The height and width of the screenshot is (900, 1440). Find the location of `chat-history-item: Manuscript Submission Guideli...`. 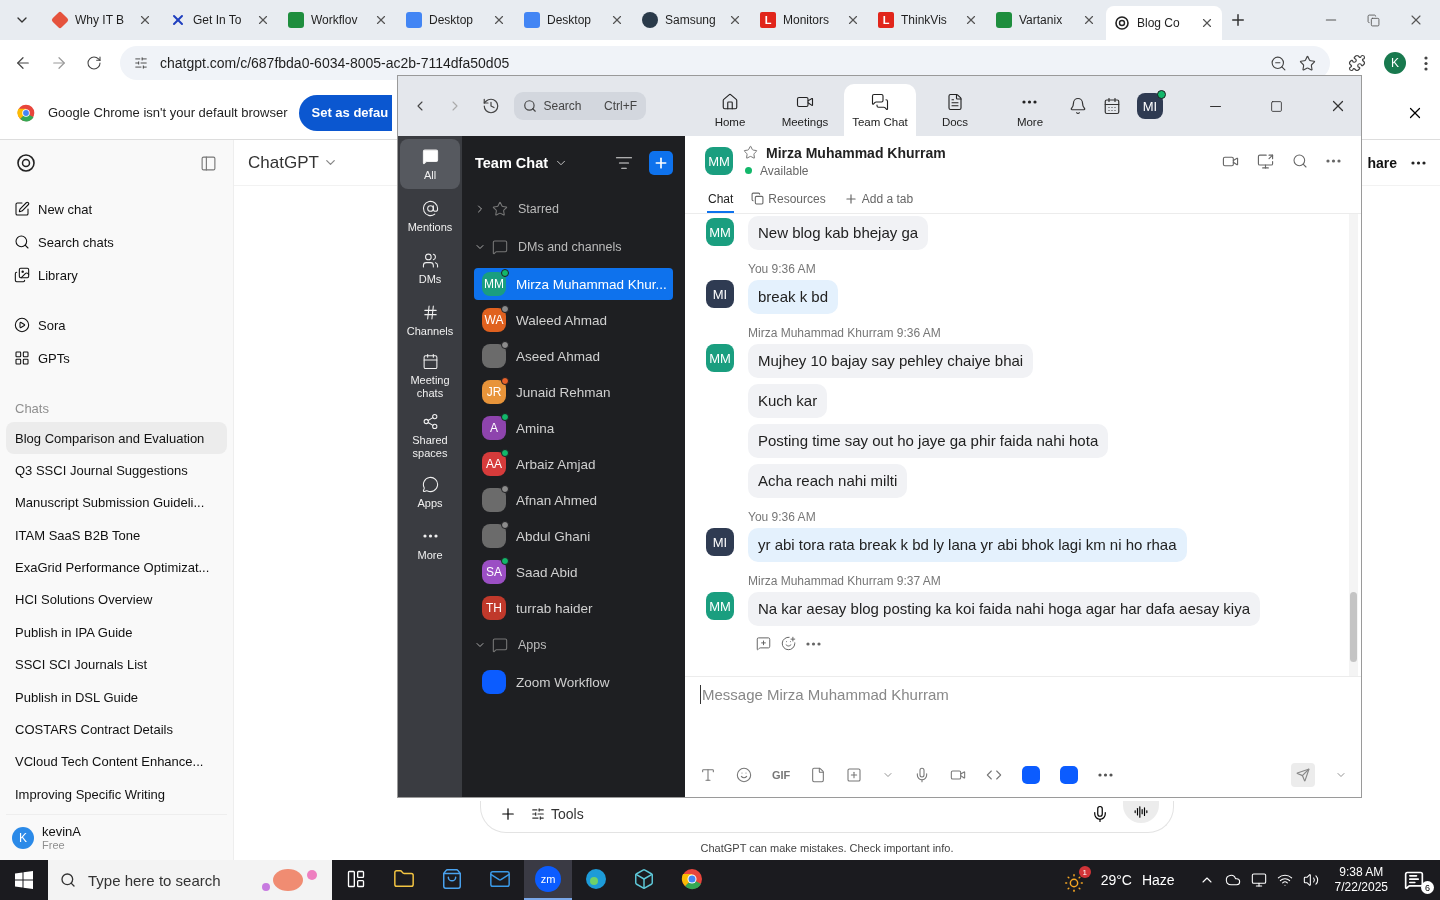

chat-history-item: Manuscript Submission Guideli... is located at coordinates (116, 502).